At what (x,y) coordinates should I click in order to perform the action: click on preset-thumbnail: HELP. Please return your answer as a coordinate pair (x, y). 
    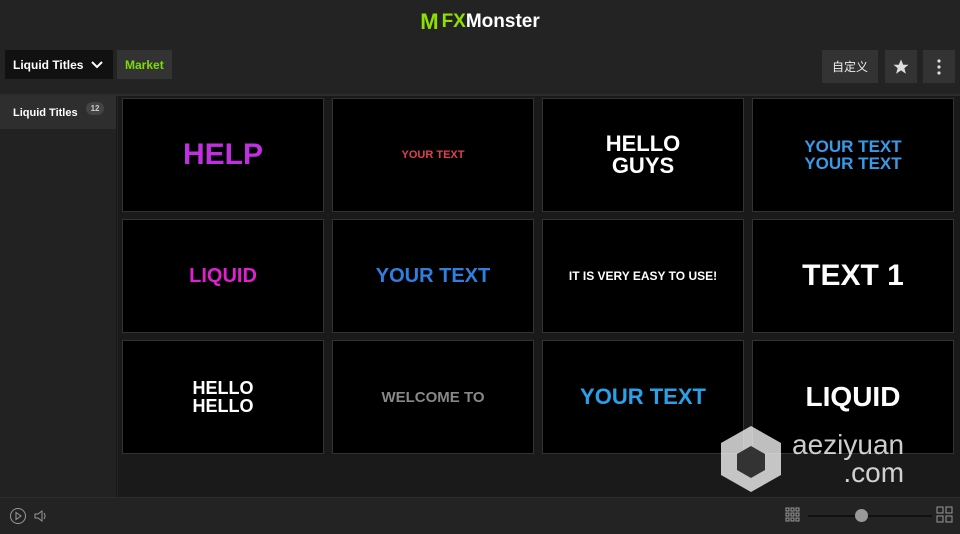
    Looking at the image, I should click on (223, 155).